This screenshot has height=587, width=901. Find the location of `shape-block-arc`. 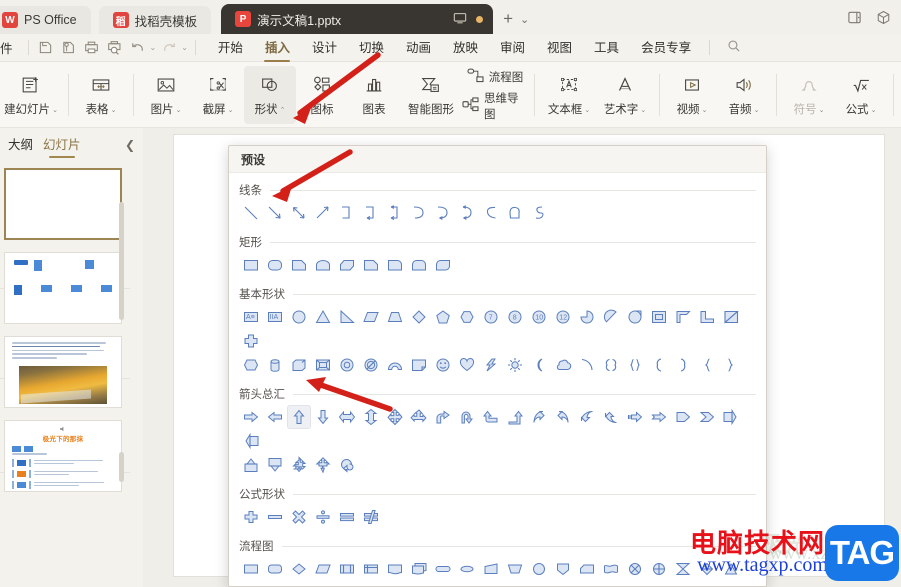

shape-block-arc is located at coordinates (395, 365).